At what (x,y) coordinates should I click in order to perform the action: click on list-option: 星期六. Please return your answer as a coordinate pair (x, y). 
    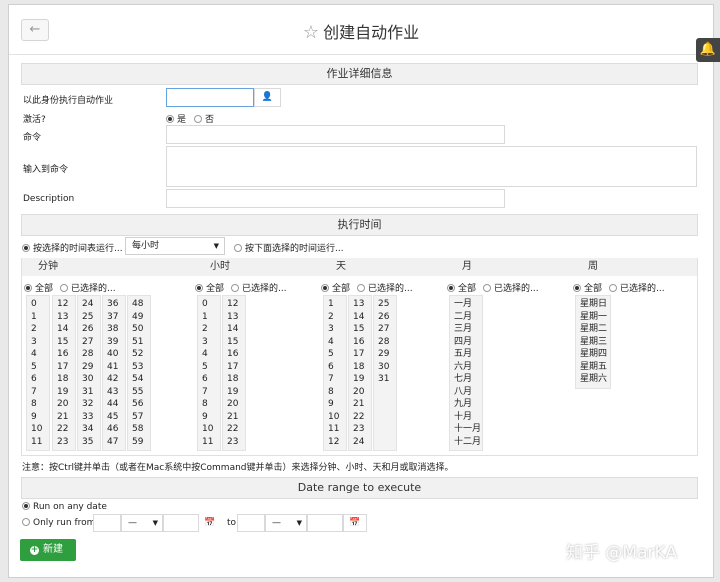
    Looking at the image, I should click on (593, 379).